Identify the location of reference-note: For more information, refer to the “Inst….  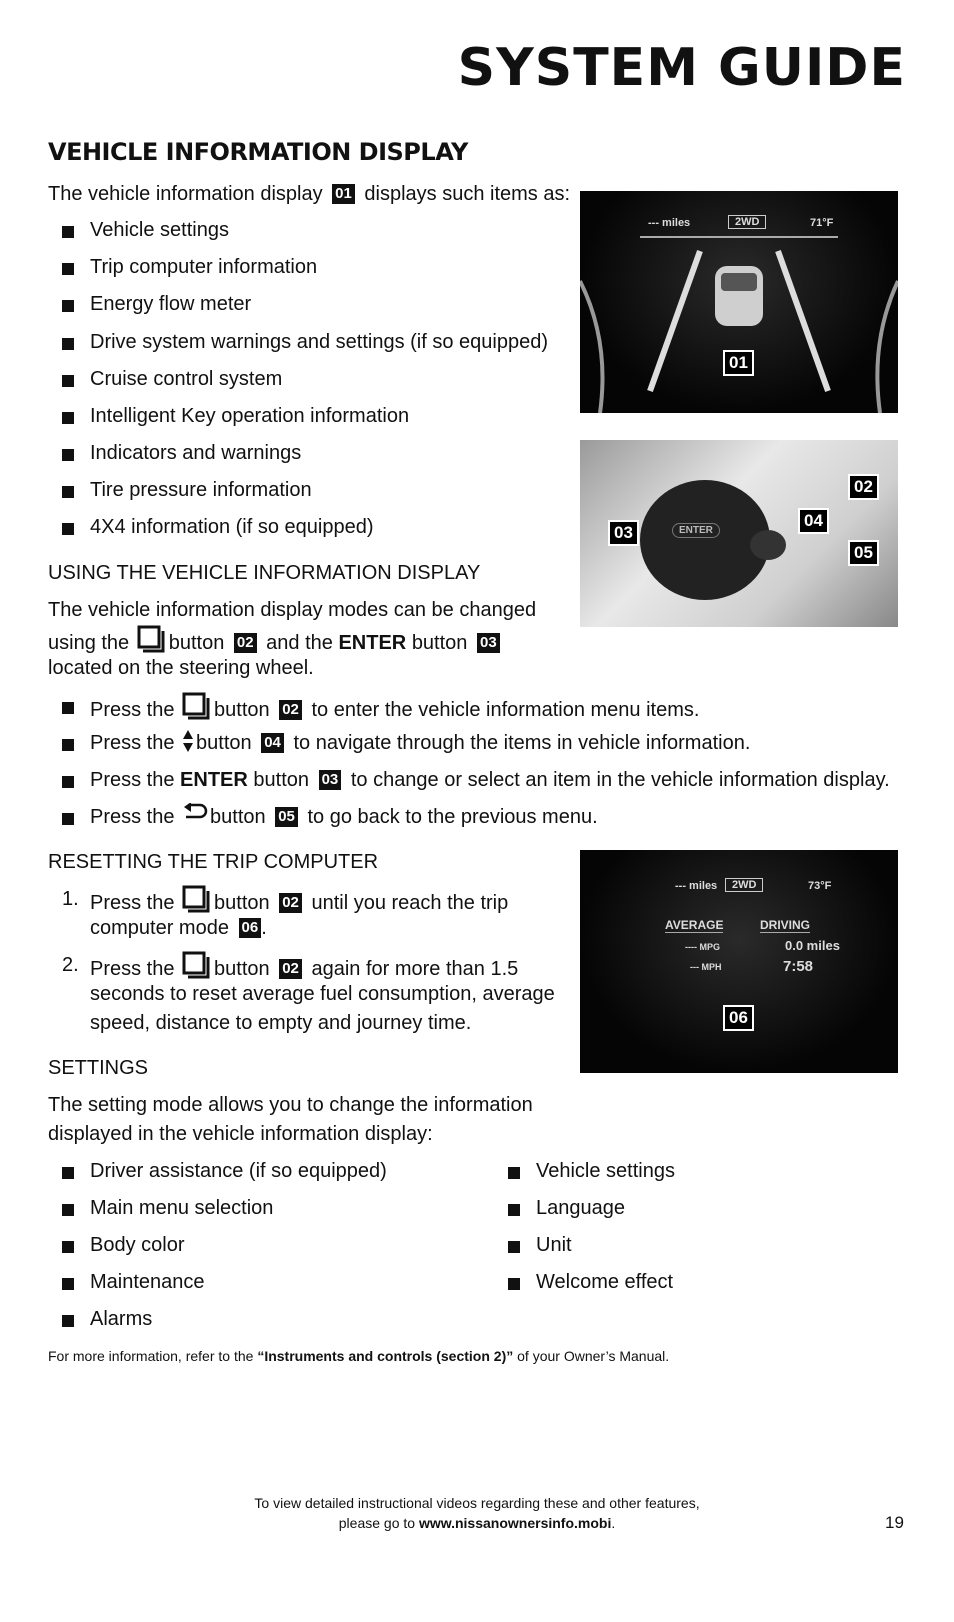
(359, 1356).